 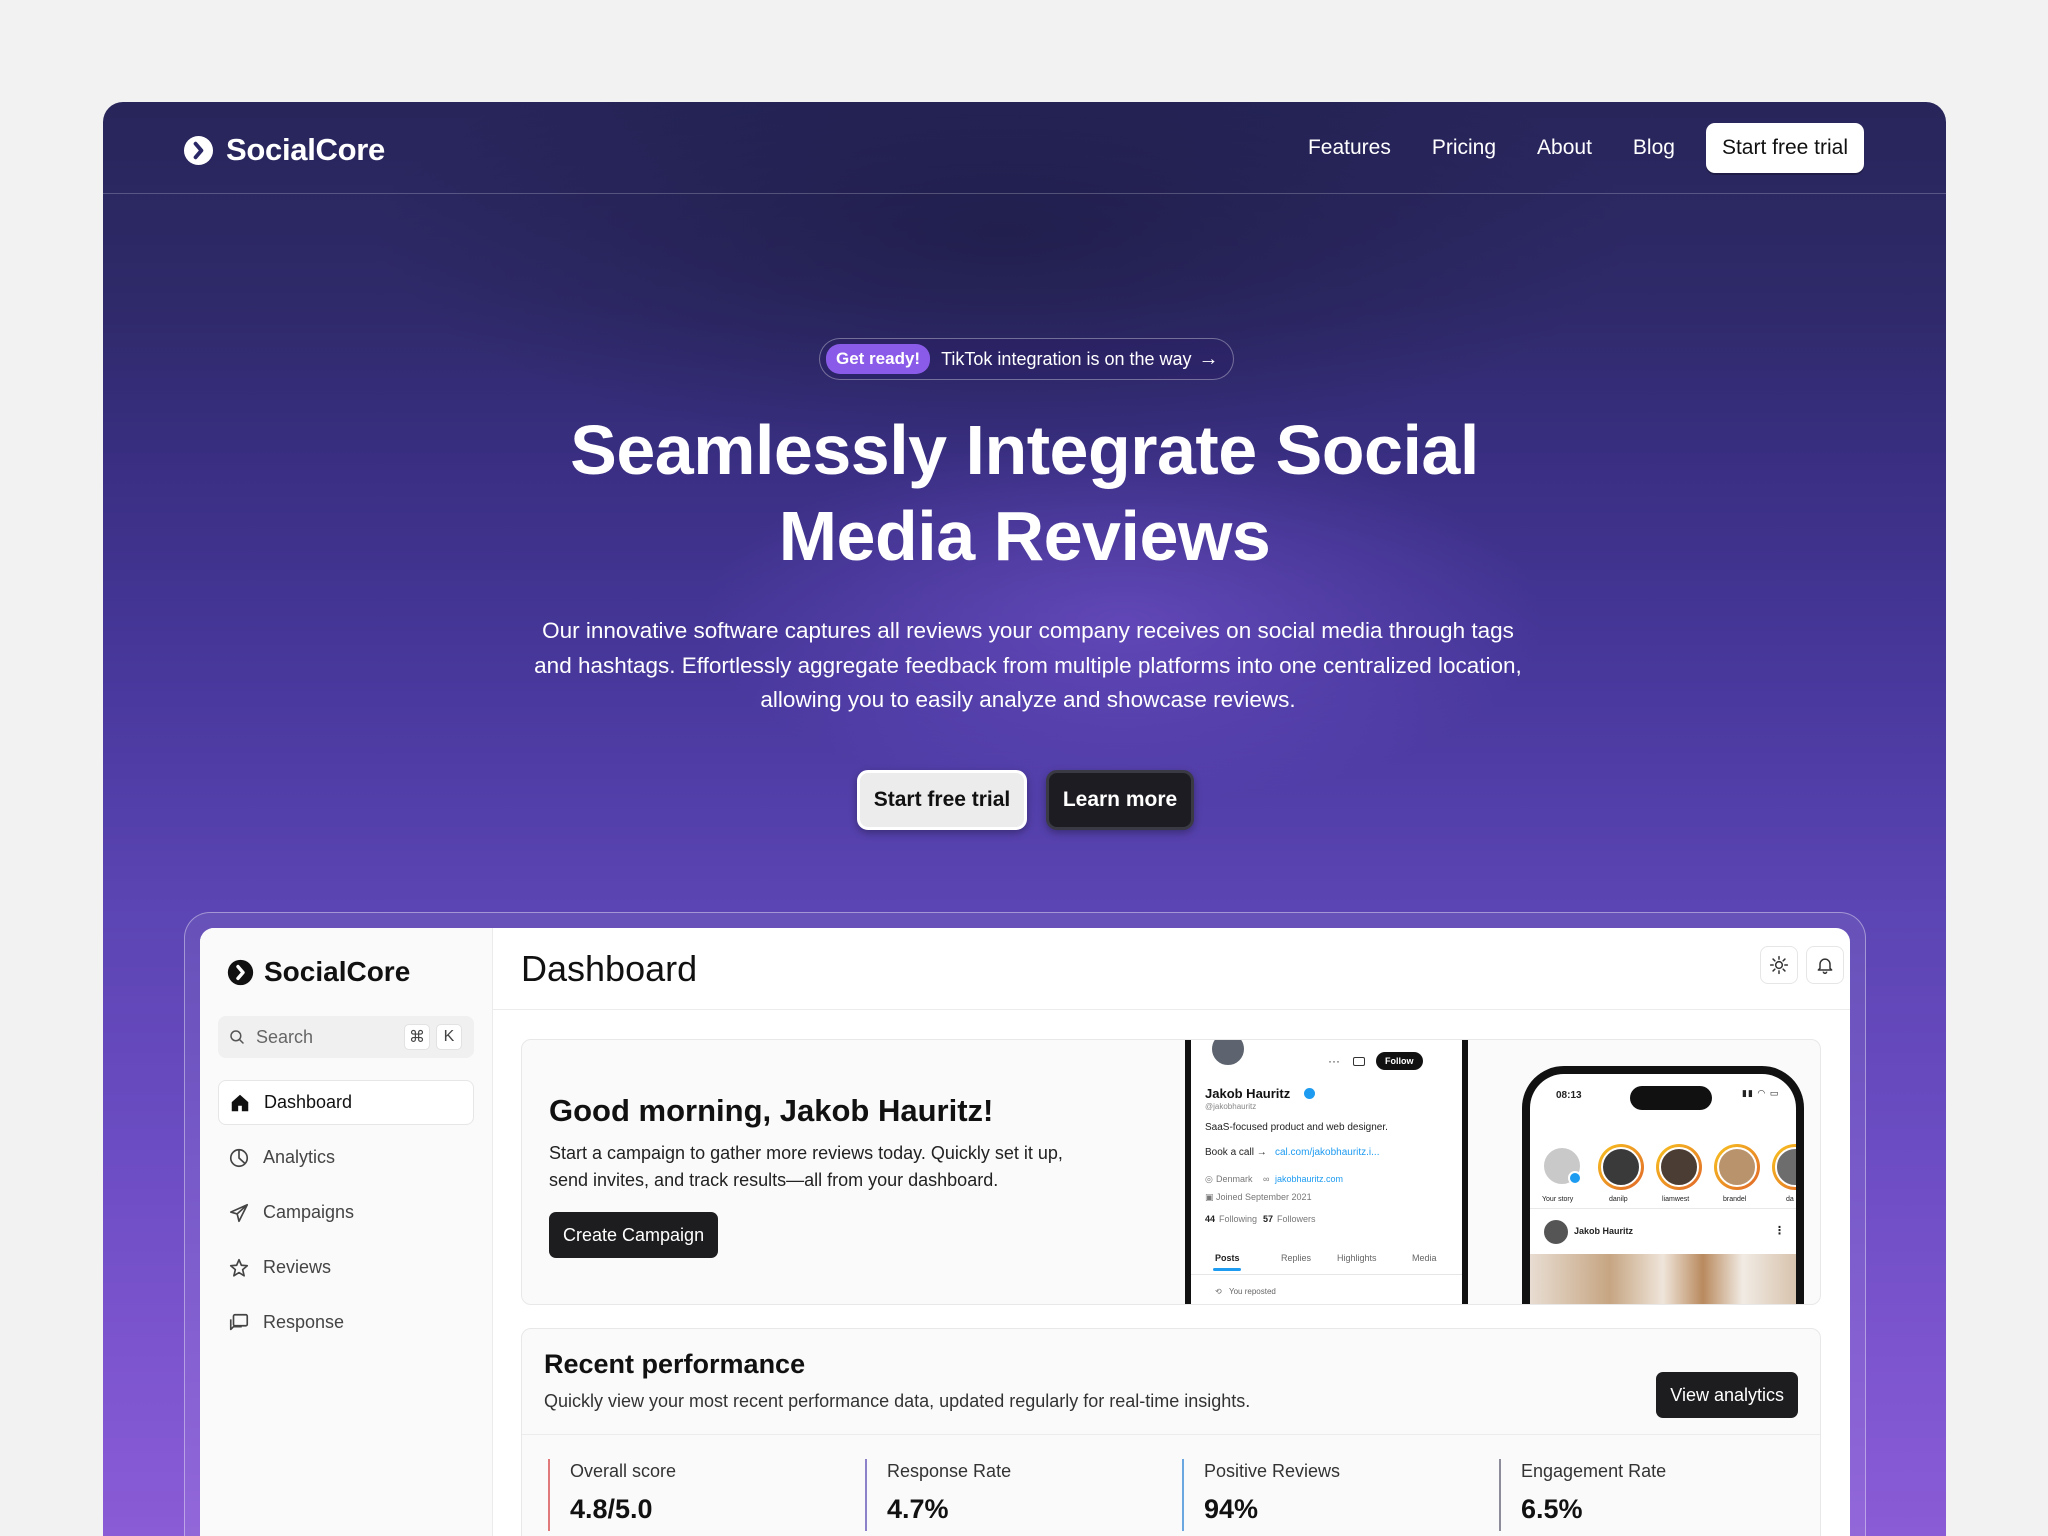 What do you see at coordinates (1218, 1291) in the screenshot?
I see `repost-icon: ⟲` at bounding box center [1218, 1291].